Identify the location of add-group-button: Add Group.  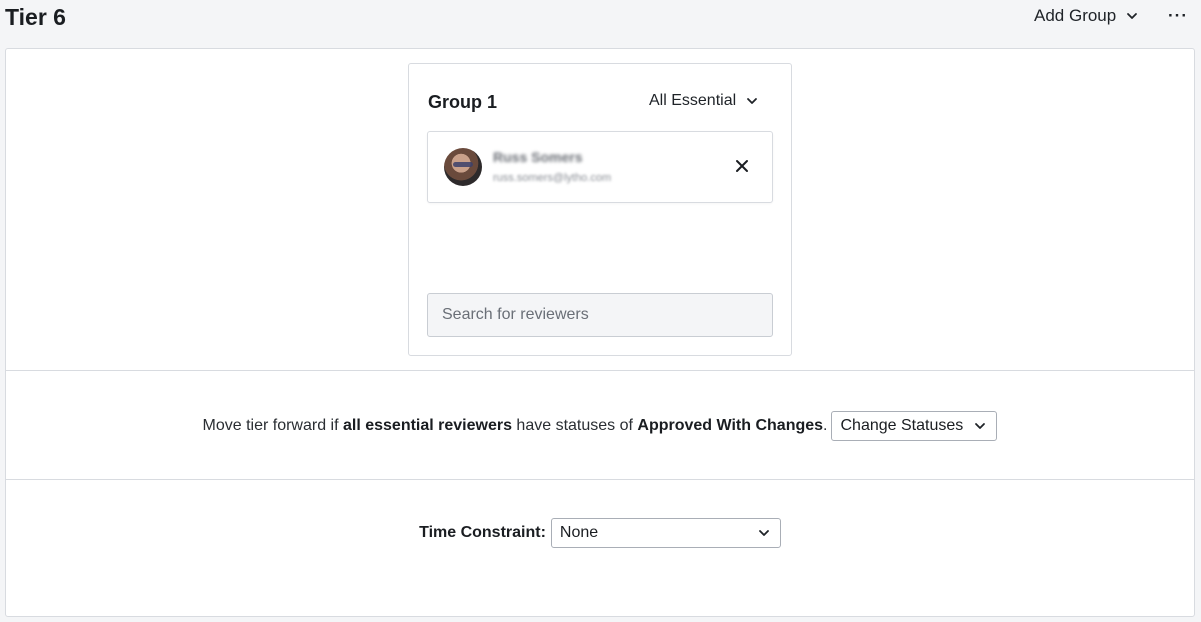
(1086, 16).